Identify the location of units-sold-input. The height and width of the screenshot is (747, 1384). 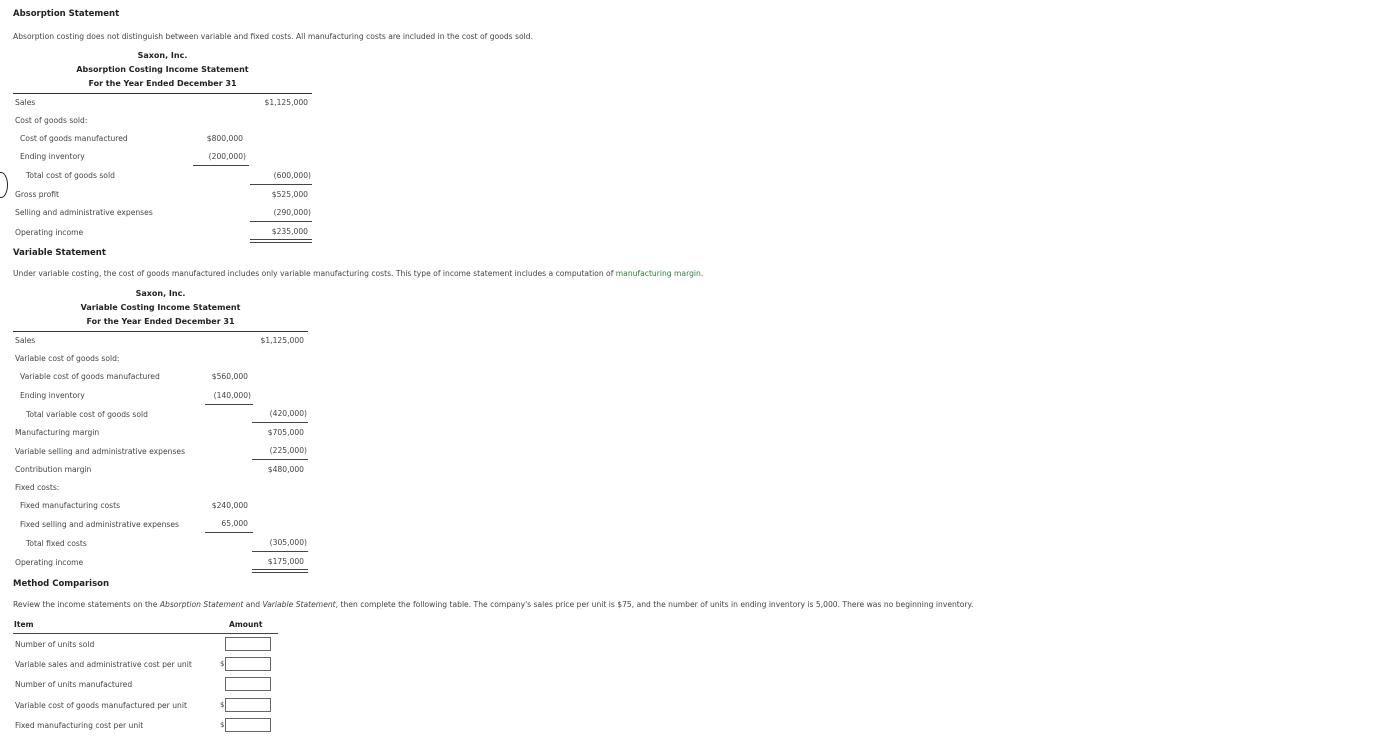
(248, 644).